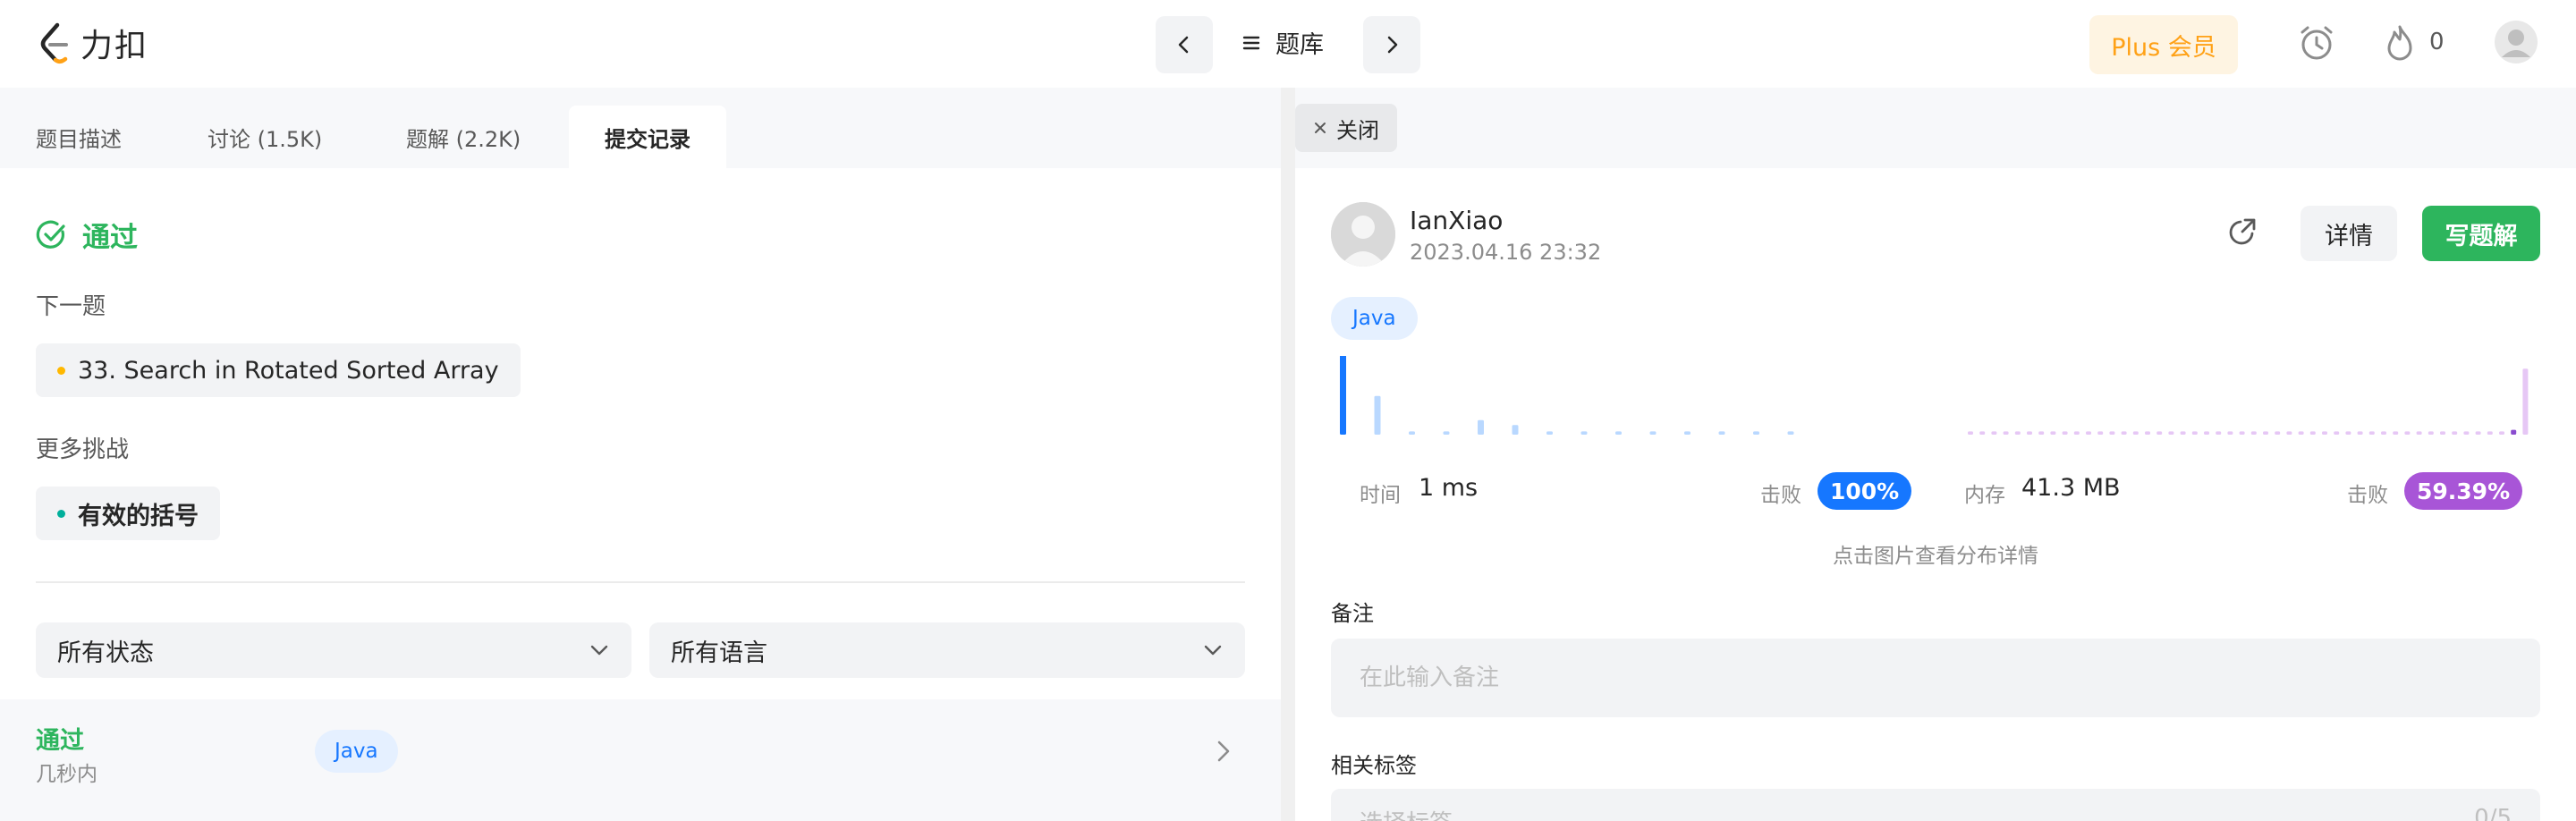  I want to click on logo-text: 力扣, so click(114, 46).